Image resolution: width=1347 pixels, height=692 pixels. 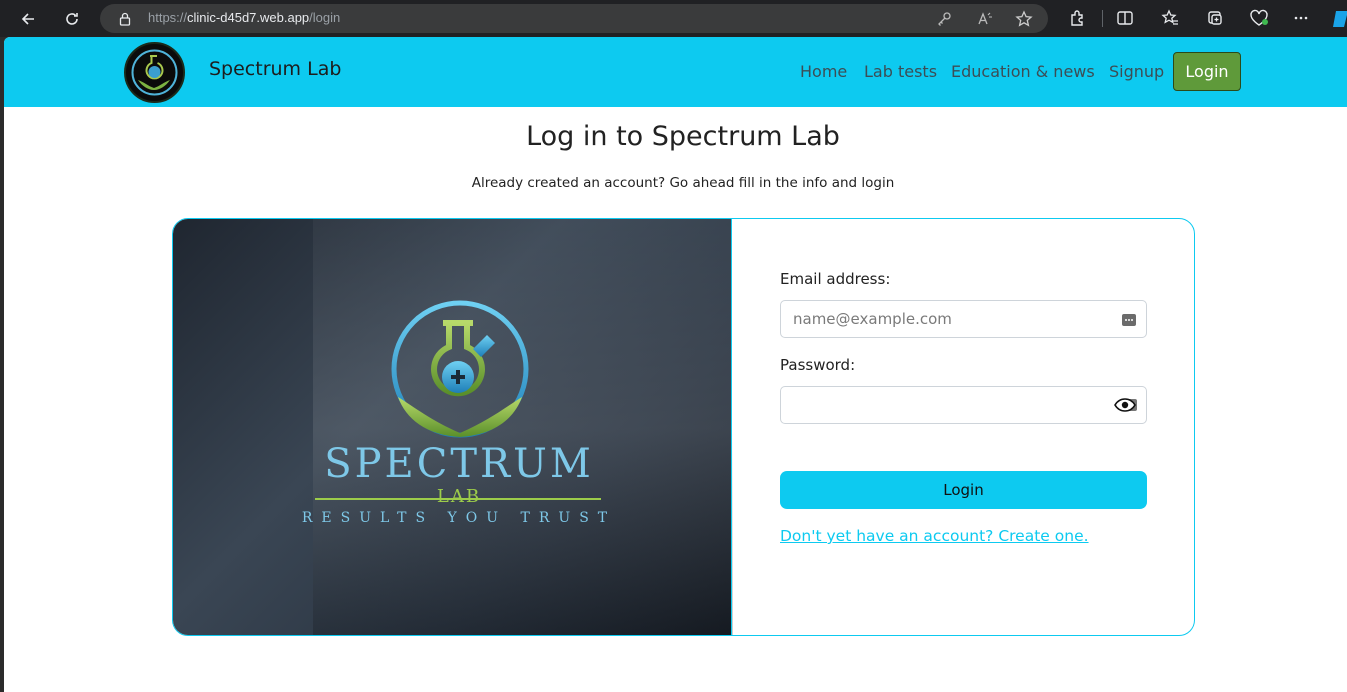 I want to click on read-aloud-icon, so click(x=985, y=19).